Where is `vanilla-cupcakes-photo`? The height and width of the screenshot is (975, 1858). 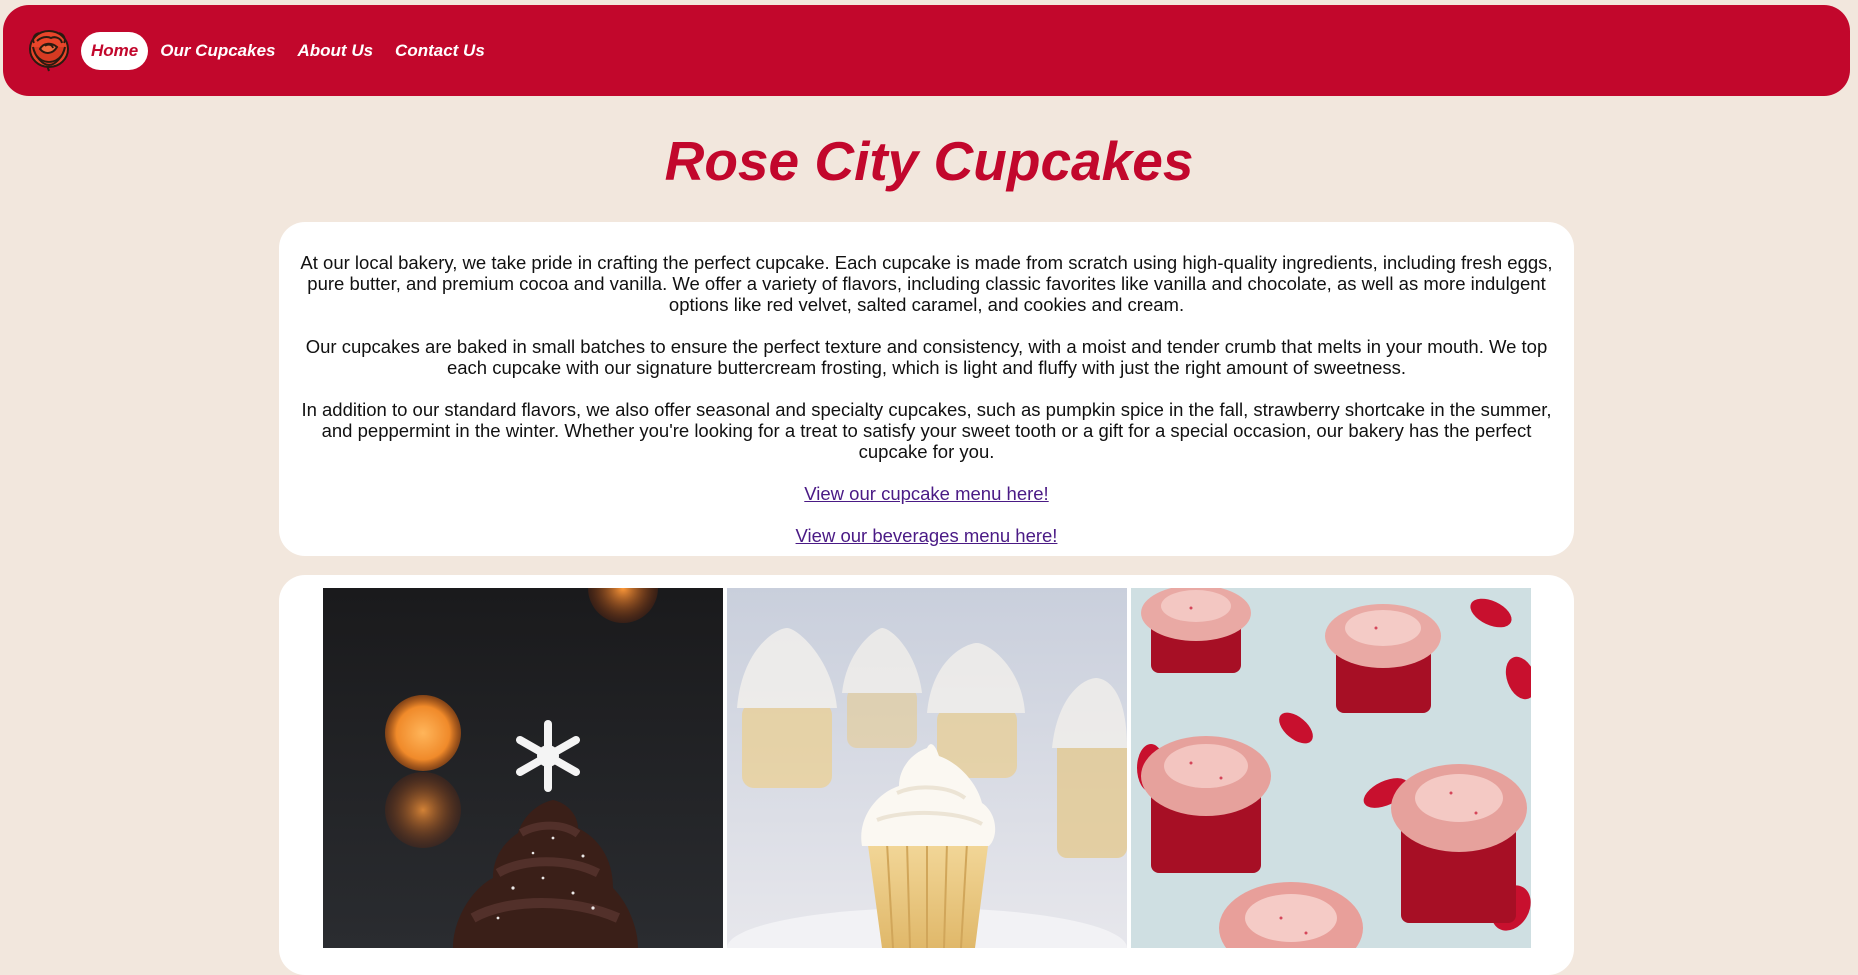
vanilla-cupcakes-photo is located at coordinates (927, 768).